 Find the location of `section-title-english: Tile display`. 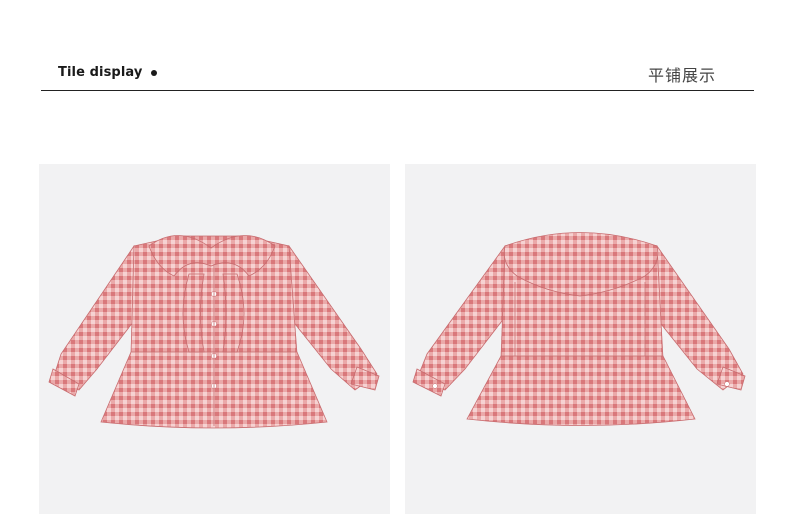

section-title-english: Tile display is located at coordinates (100, 72).